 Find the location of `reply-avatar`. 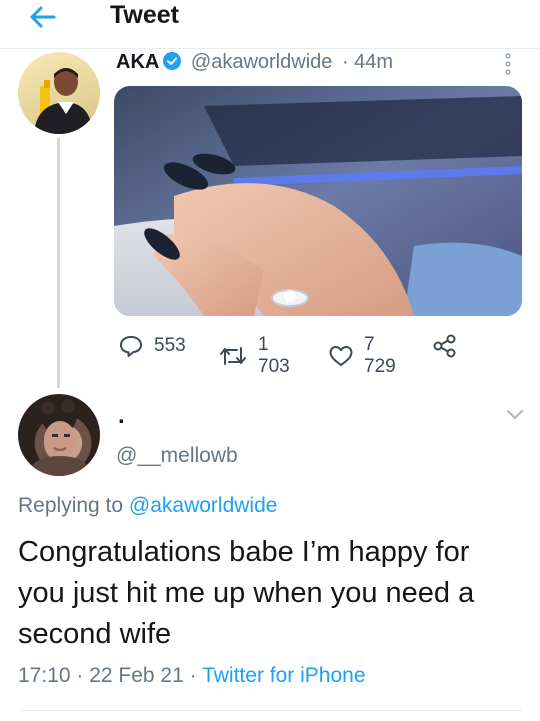

reply-avatar is located at coordinates (59, 435).